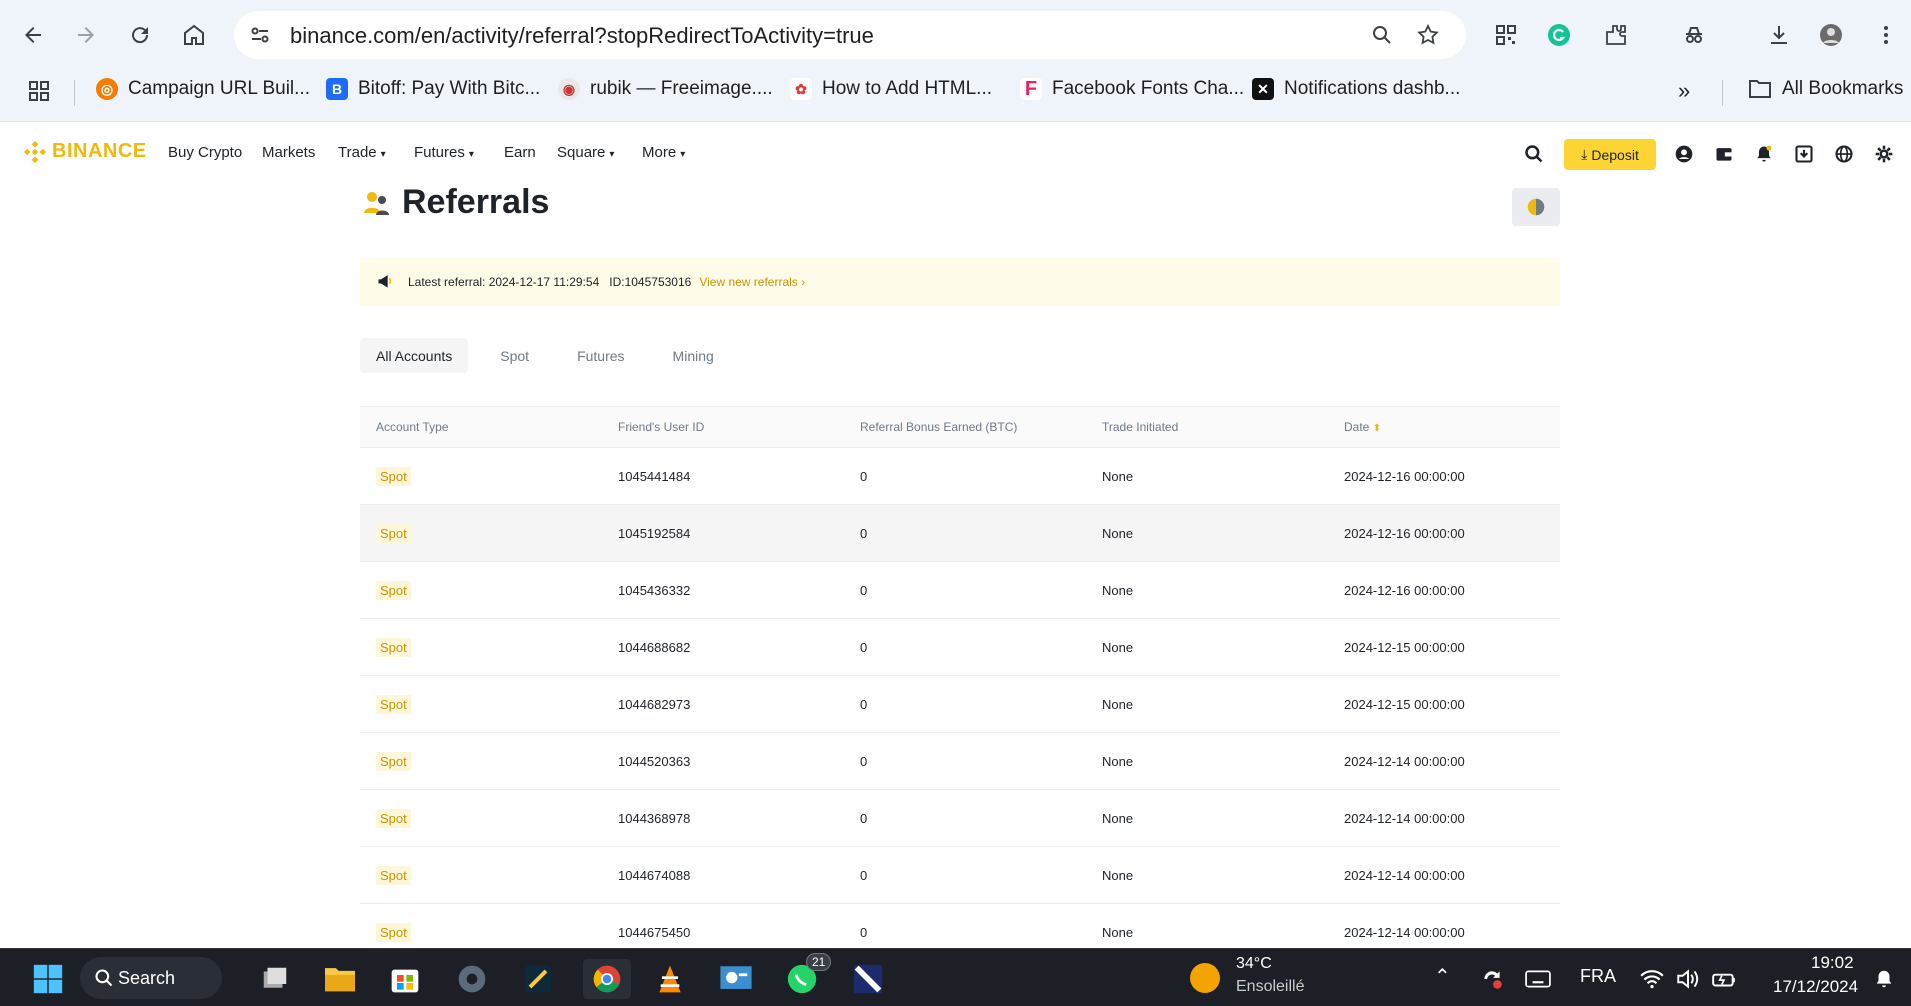 The height and width of the screenshot is (1006, 1911). What do you see at coordinates (1428, 35) in the screenshot?
I see `bookmark-star-icon` at bounding box center [1428, 35].